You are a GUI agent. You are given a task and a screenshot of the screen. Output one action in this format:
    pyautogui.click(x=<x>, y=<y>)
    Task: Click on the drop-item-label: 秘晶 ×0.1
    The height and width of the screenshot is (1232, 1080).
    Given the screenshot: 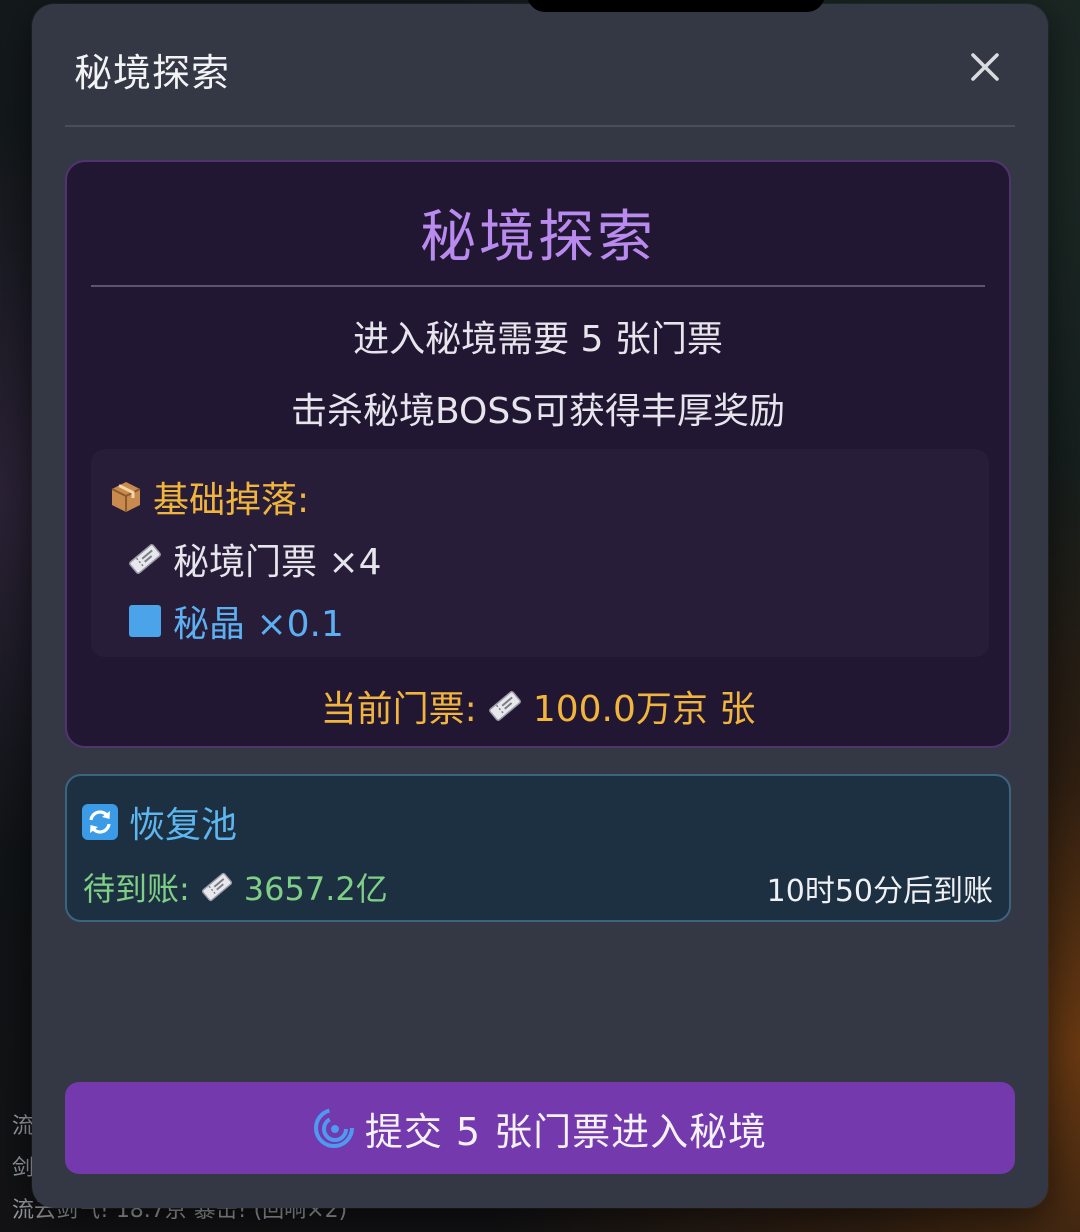 What is the action you would take?
    pyautogui.click(x=258, y=624)
    